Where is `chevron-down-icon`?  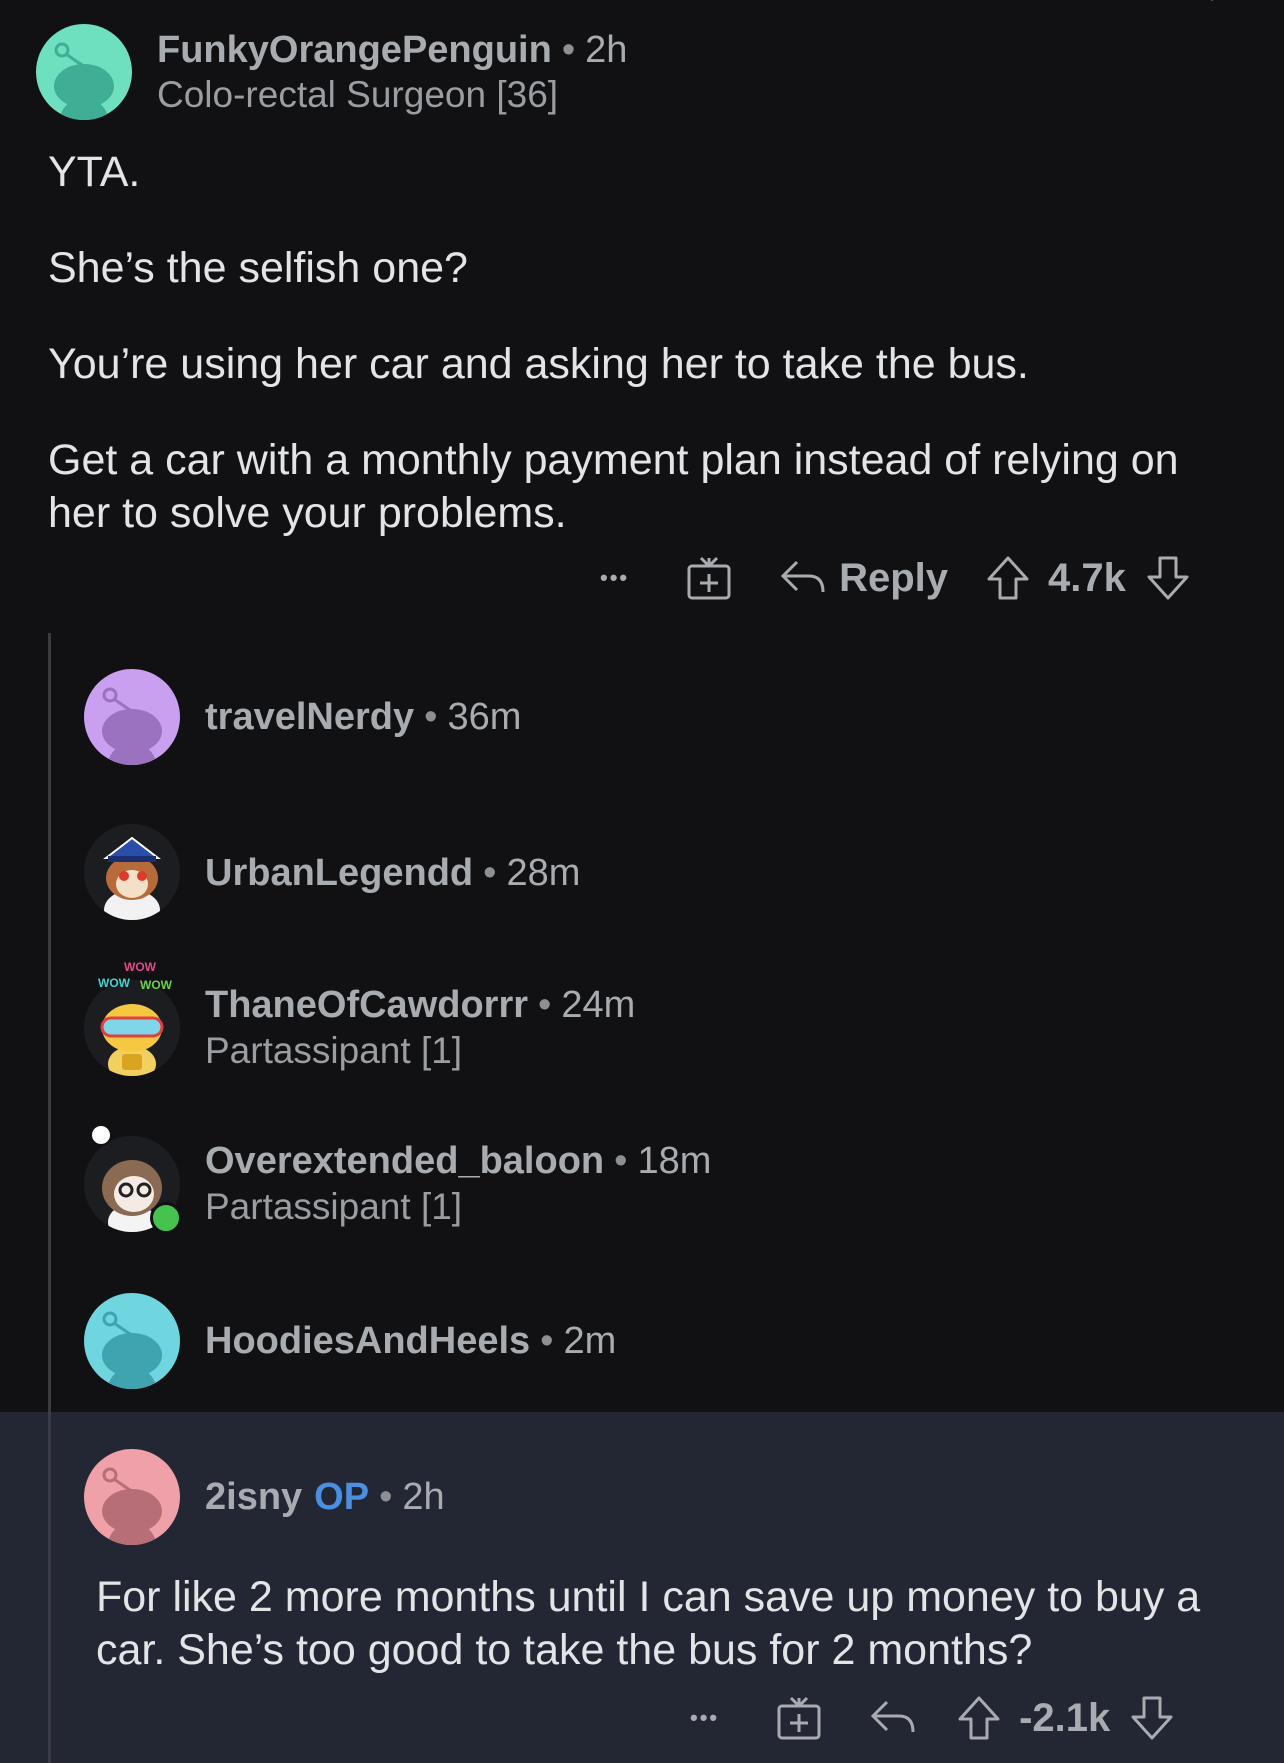
chevron-down-icon is located at coordinates (1212, 4).